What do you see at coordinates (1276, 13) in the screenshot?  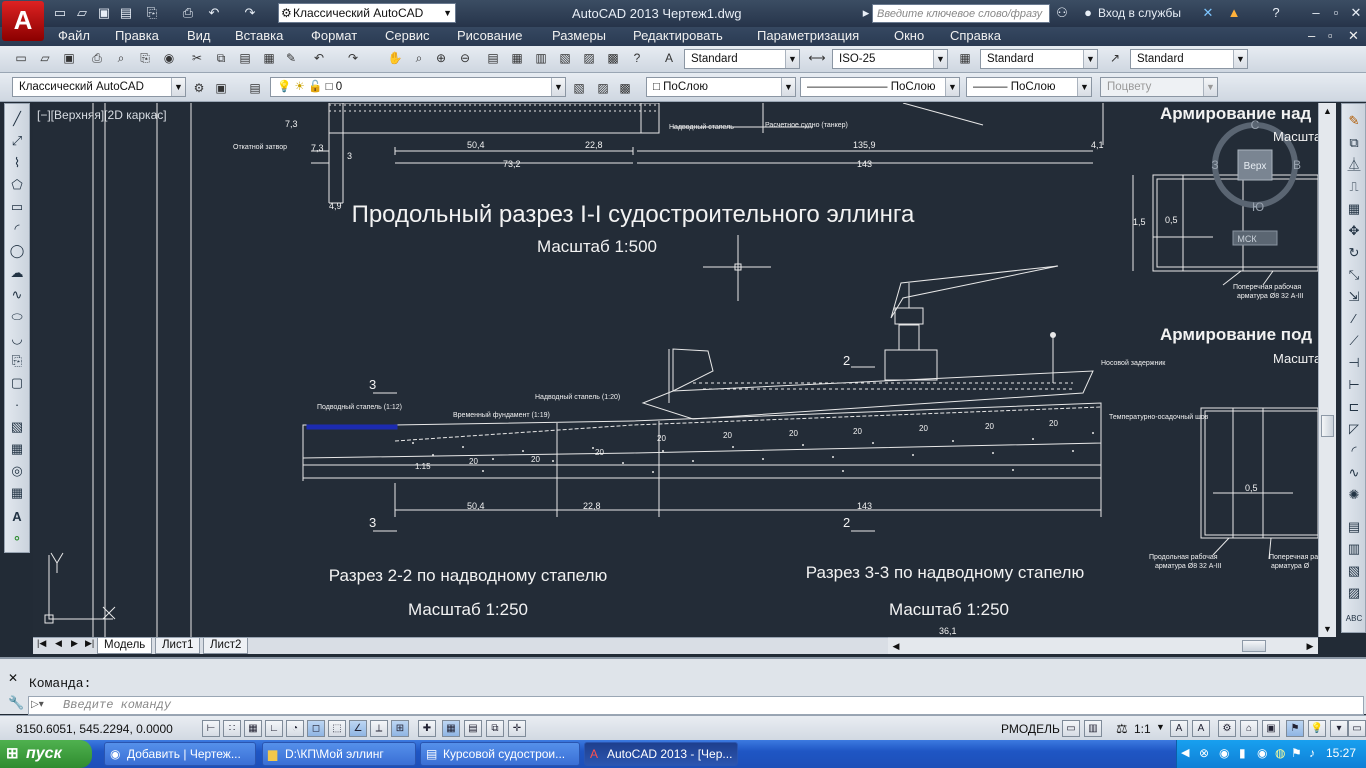 I see `help-icon: ?` at bounding box center [1276, 13].